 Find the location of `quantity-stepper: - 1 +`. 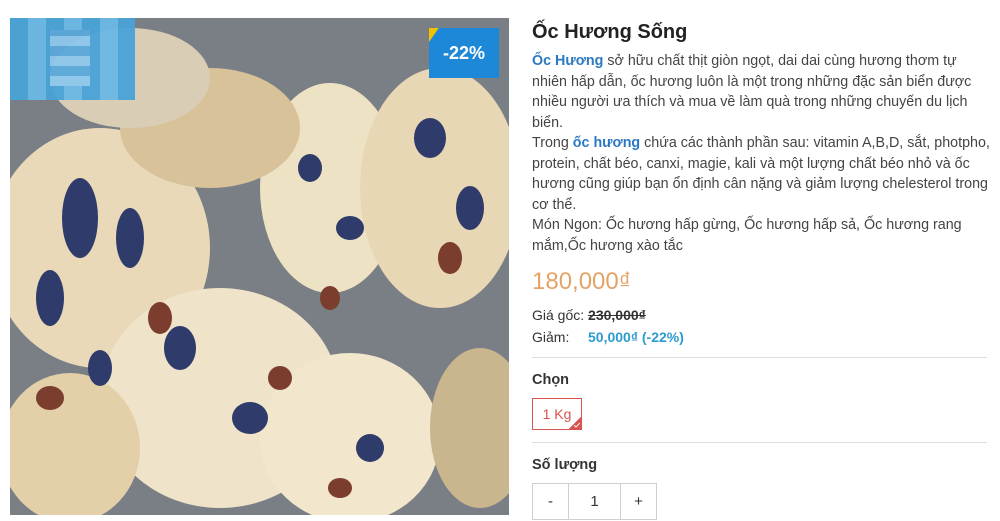

quantity-stepper: - 1 + is located at coordinates (594, 501).